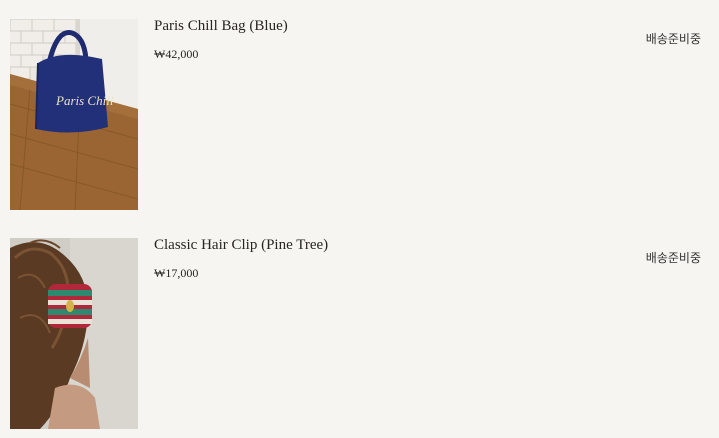  What do you see at coordinates (221, 38) in the screenshot?
I see `product-info: Paris Chill Bag (Blue) ₩42,000` at bounding box center [221, 38].